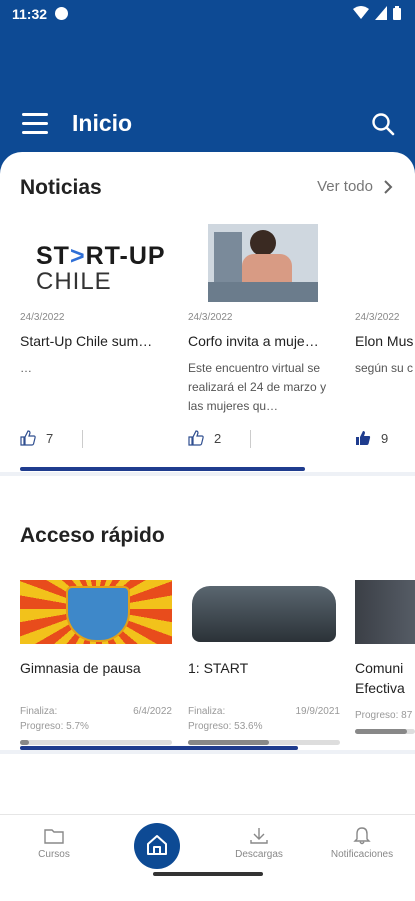 This screenshot has width=415, height=901. What do you see at coordinates (30, 14) in the screenshot?
I see `status-time: 11:32` at bounding box center [30, 14].